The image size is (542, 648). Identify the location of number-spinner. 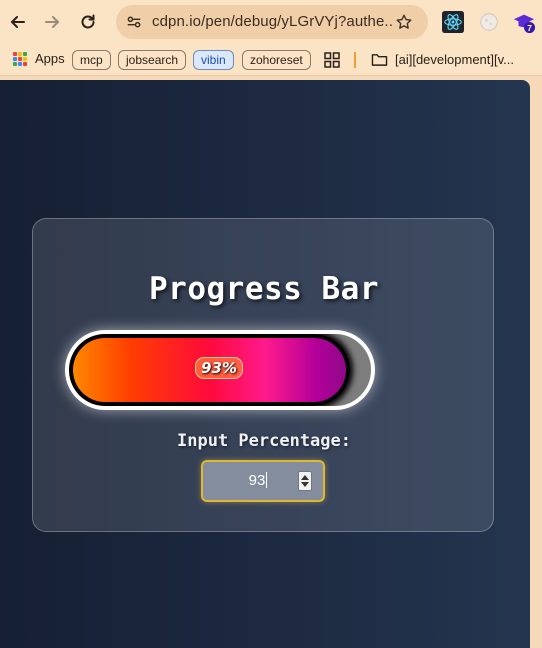
(305, 481).